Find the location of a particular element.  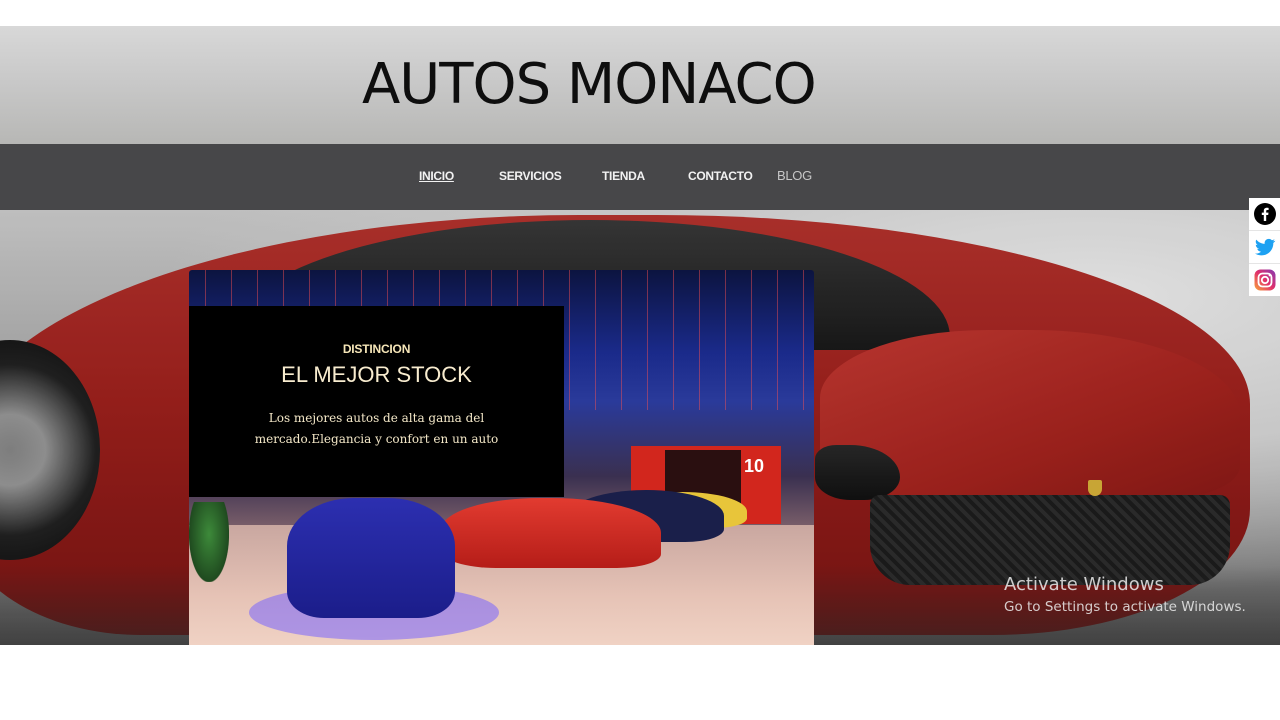

watermark-title: Activate Windows is located at coordinates (1084, 584).